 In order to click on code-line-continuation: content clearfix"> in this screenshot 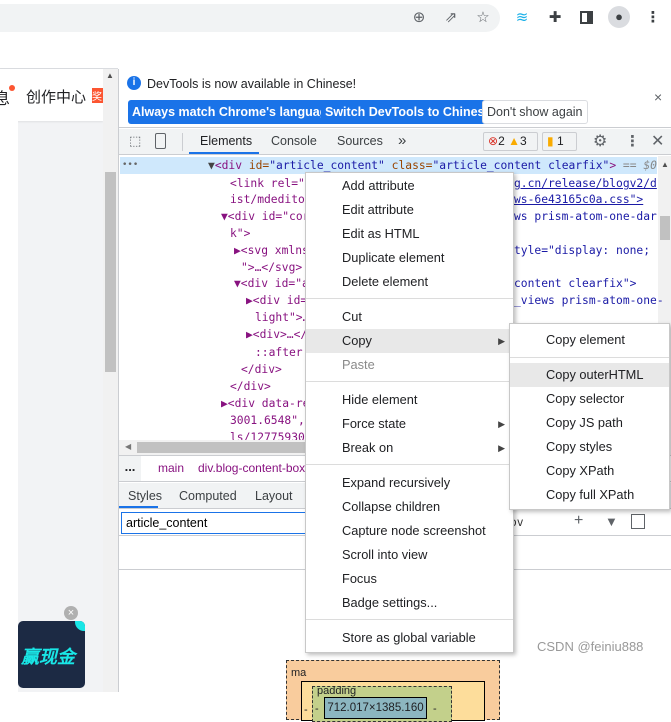, I will do `click(575, 283)`.